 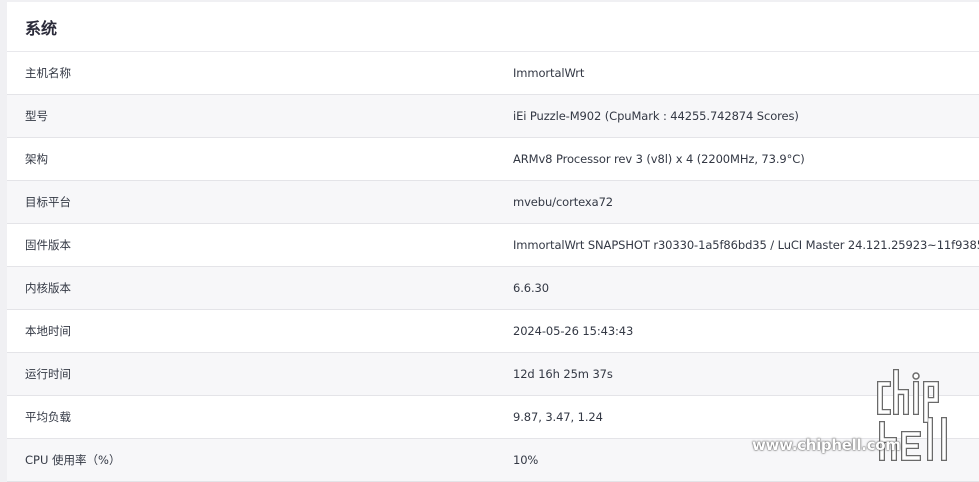 What do you see at coordinates (48, 202) in the screenshot?
I see `row-label: 目标平台` at bounding box center [48, 202].